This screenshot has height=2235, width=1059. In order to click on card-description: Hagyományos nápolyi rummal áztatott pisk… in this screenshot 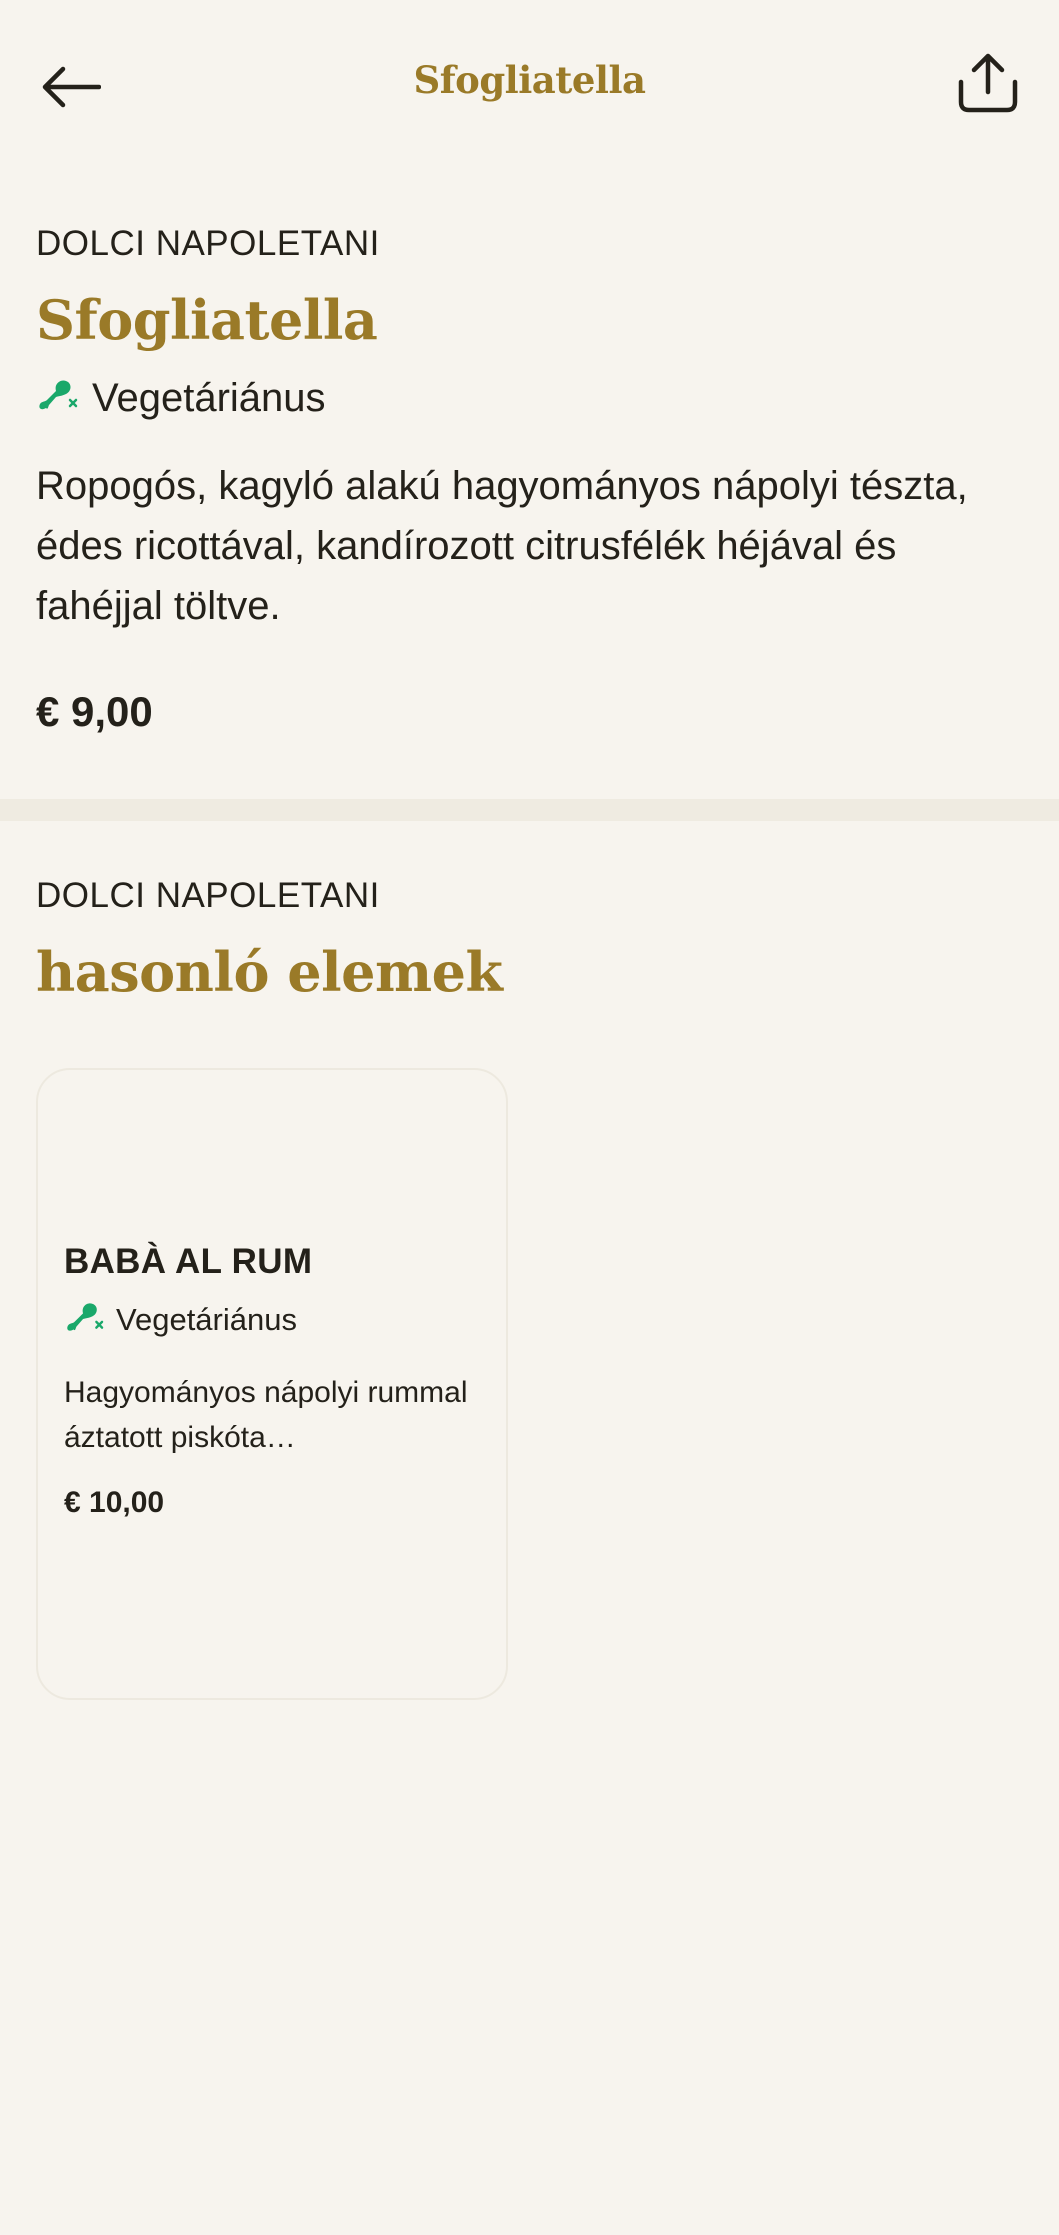, I will do `click(266, 1415)`.